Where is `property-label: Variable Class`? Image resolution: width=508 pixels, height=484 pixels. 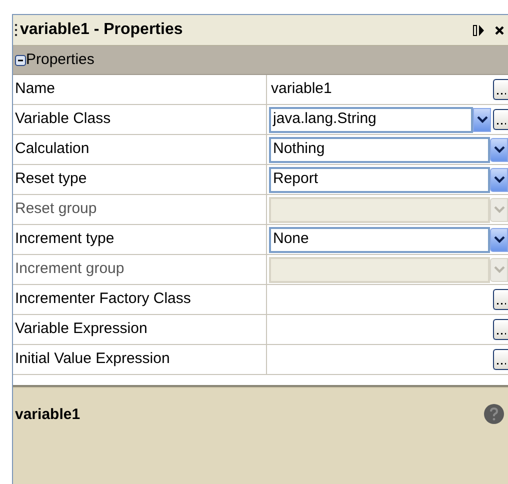 property-label: Variable Class is located at coordinates (63, 119).